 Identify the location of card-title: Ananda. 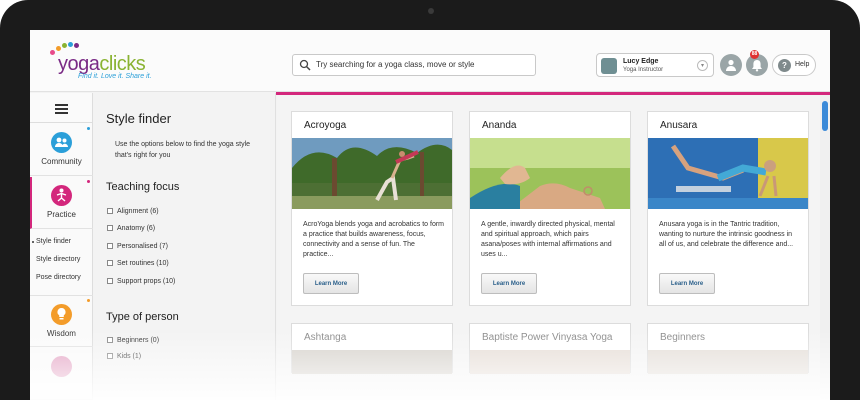
(499, 125).